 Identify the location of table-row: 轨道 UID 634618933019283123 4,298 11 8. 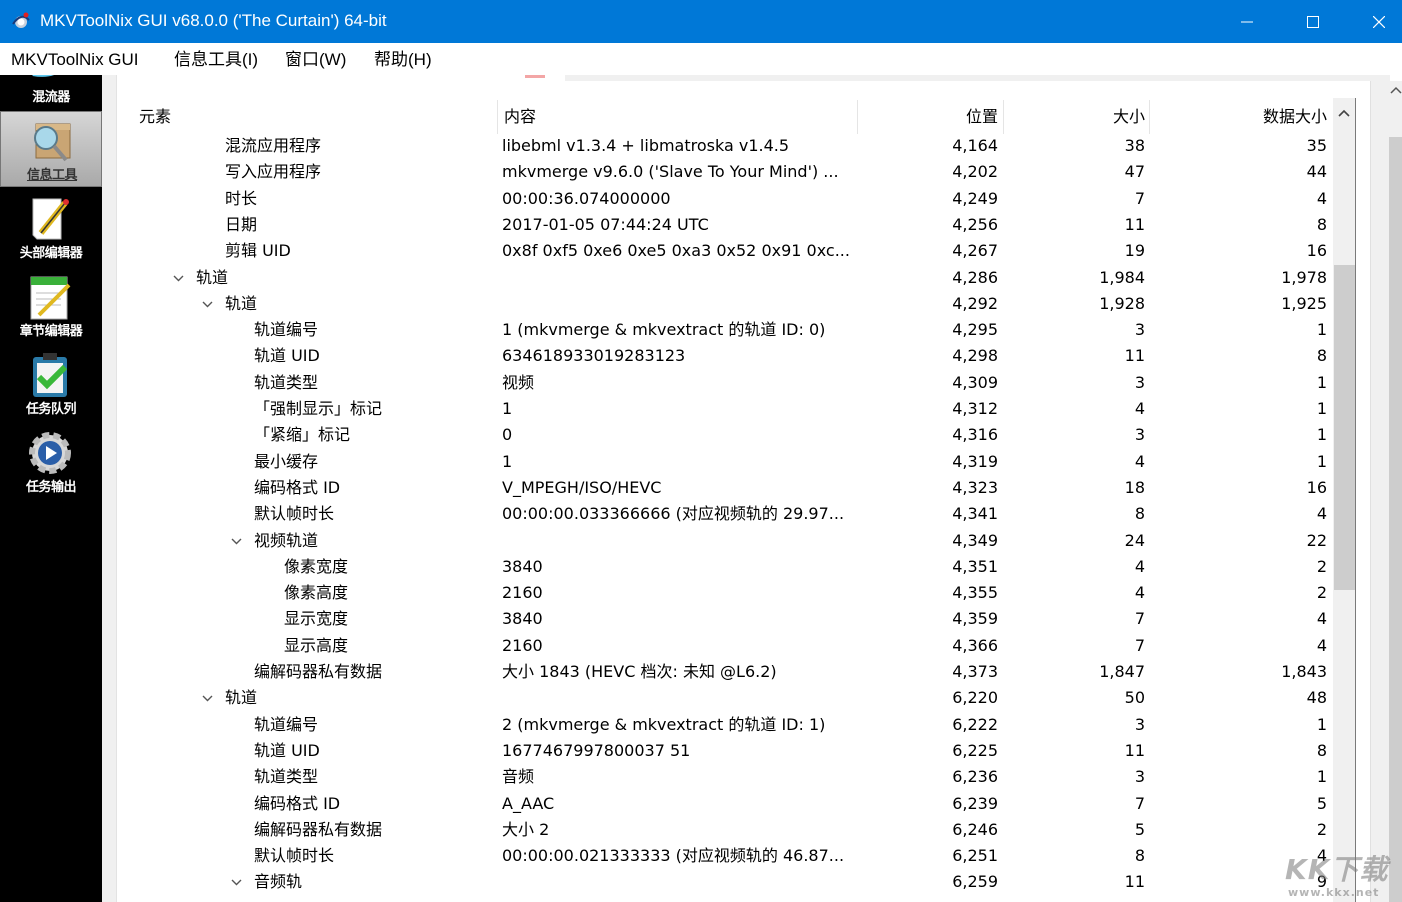
(666, 356).